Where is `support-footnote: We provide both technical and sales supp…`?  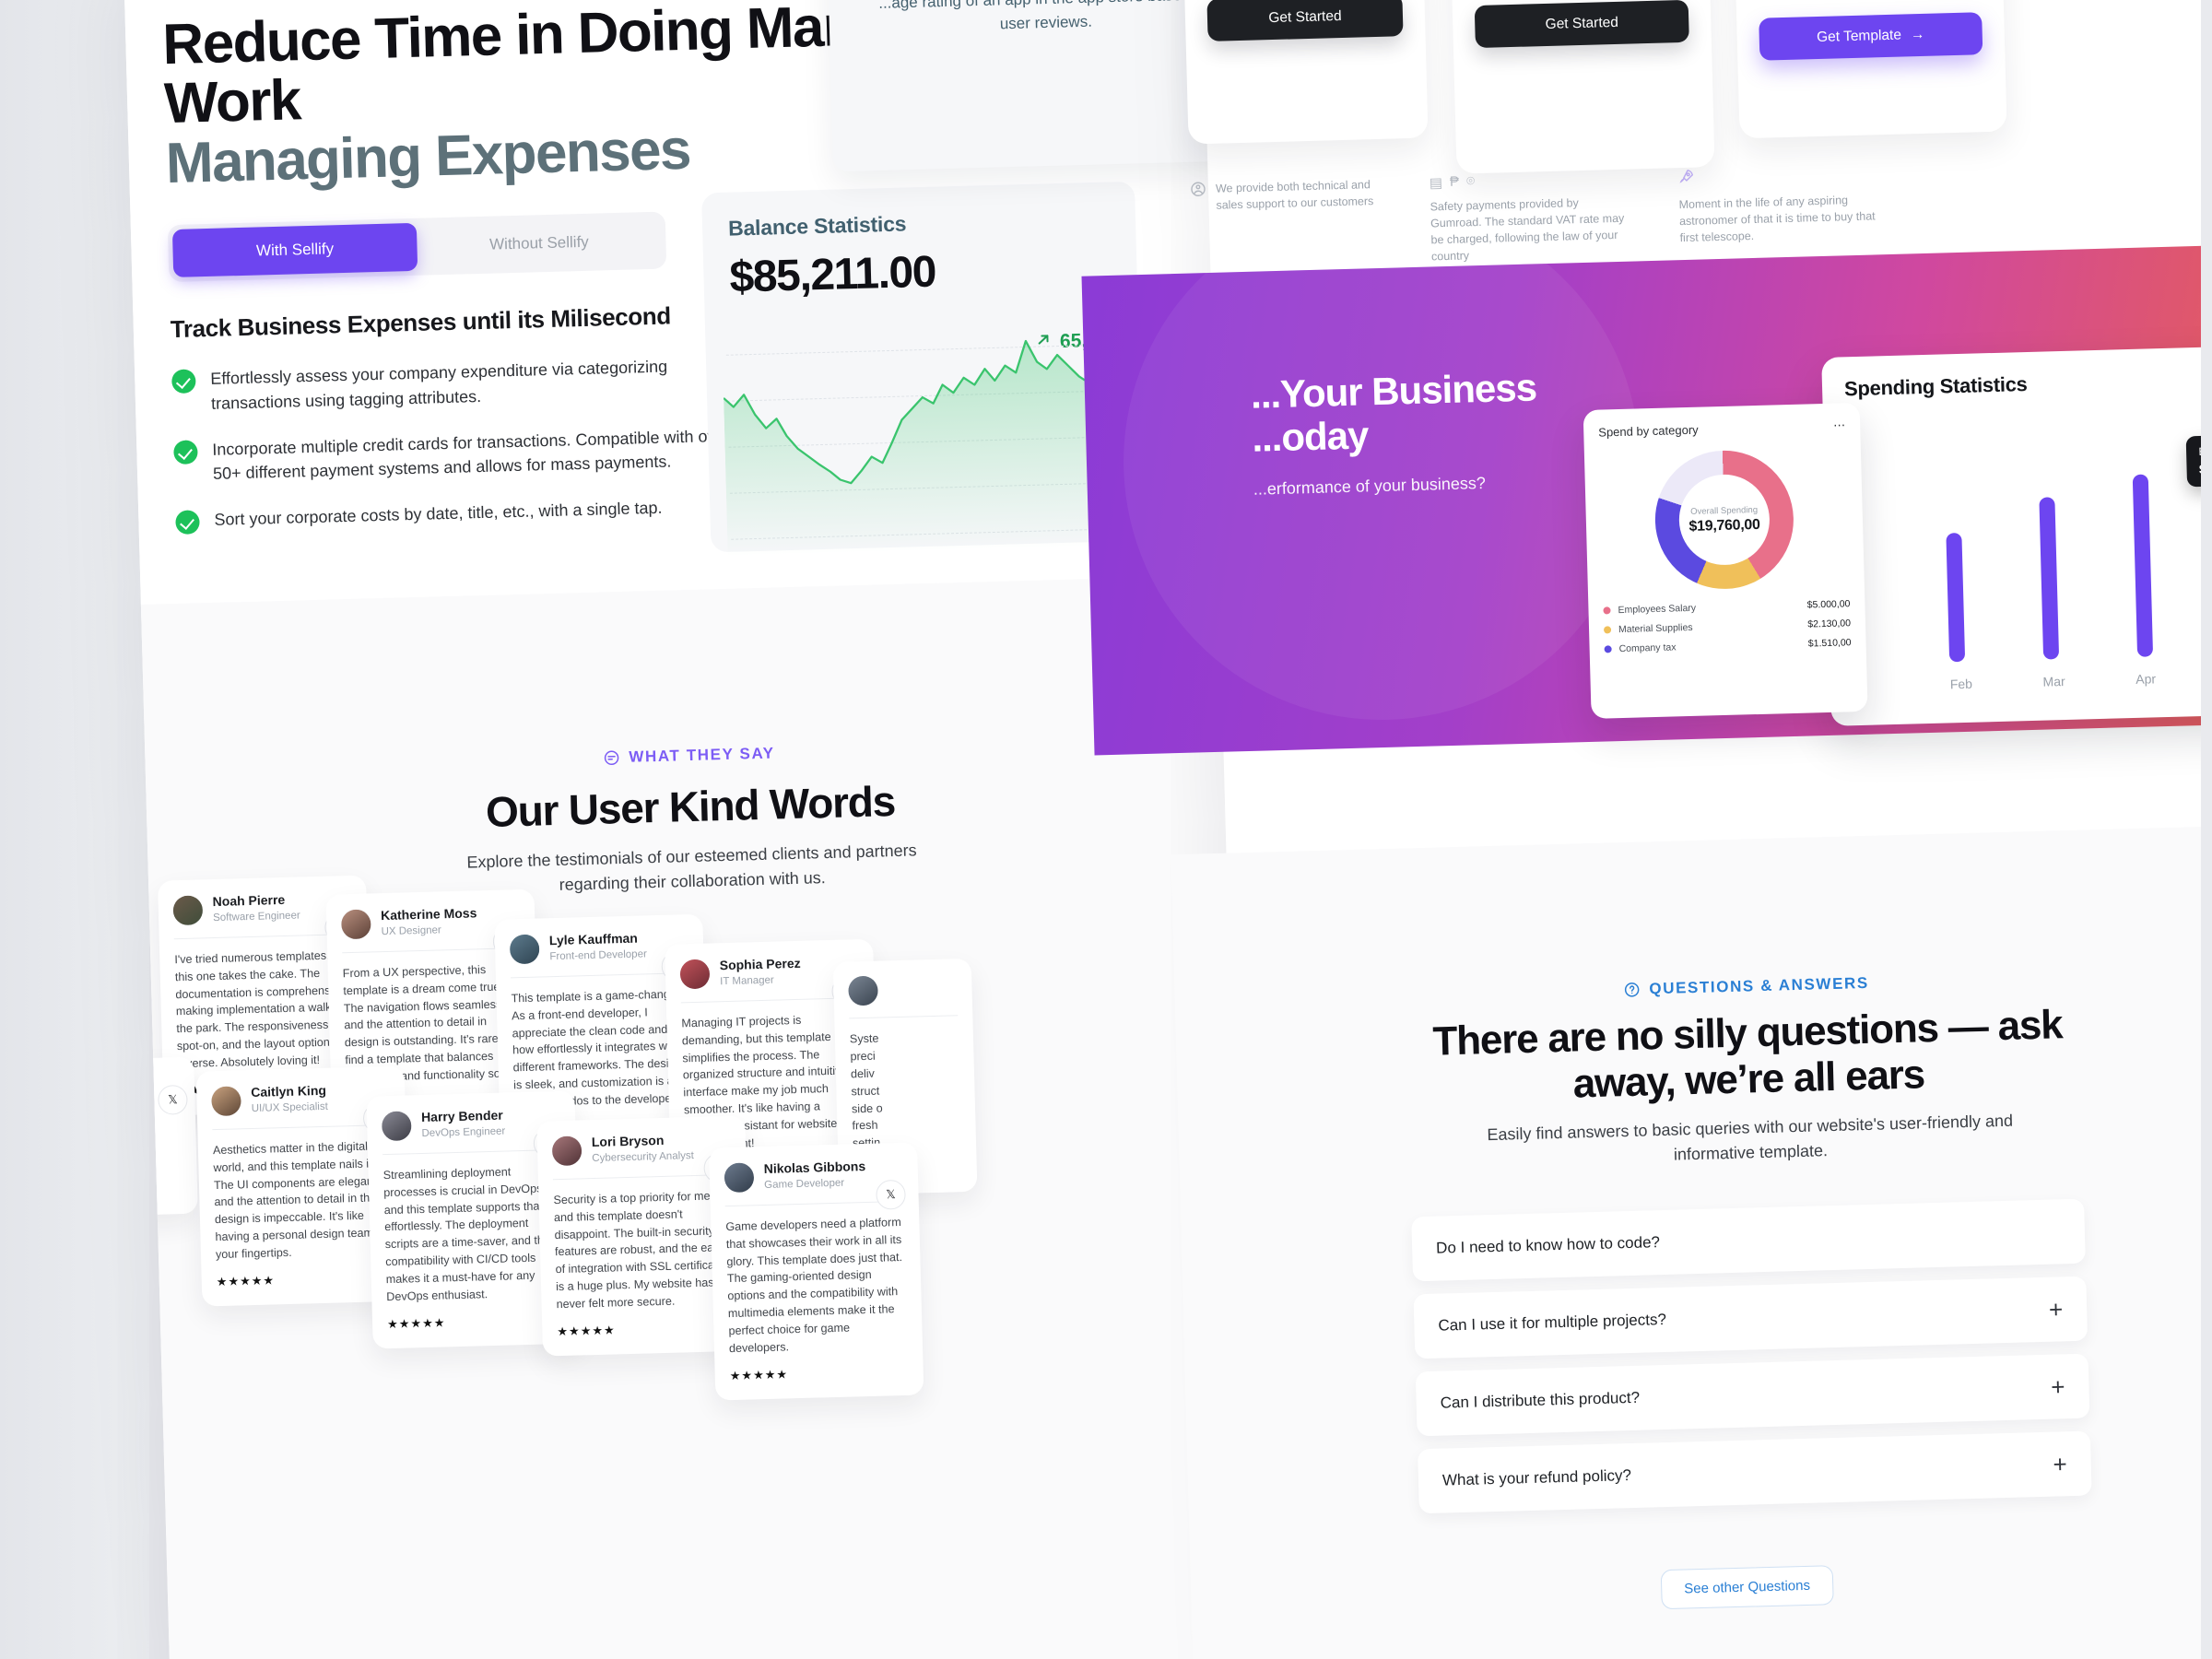
support-footnote: We provide both technical and sales supp… is located at coordinates (1287, 195).